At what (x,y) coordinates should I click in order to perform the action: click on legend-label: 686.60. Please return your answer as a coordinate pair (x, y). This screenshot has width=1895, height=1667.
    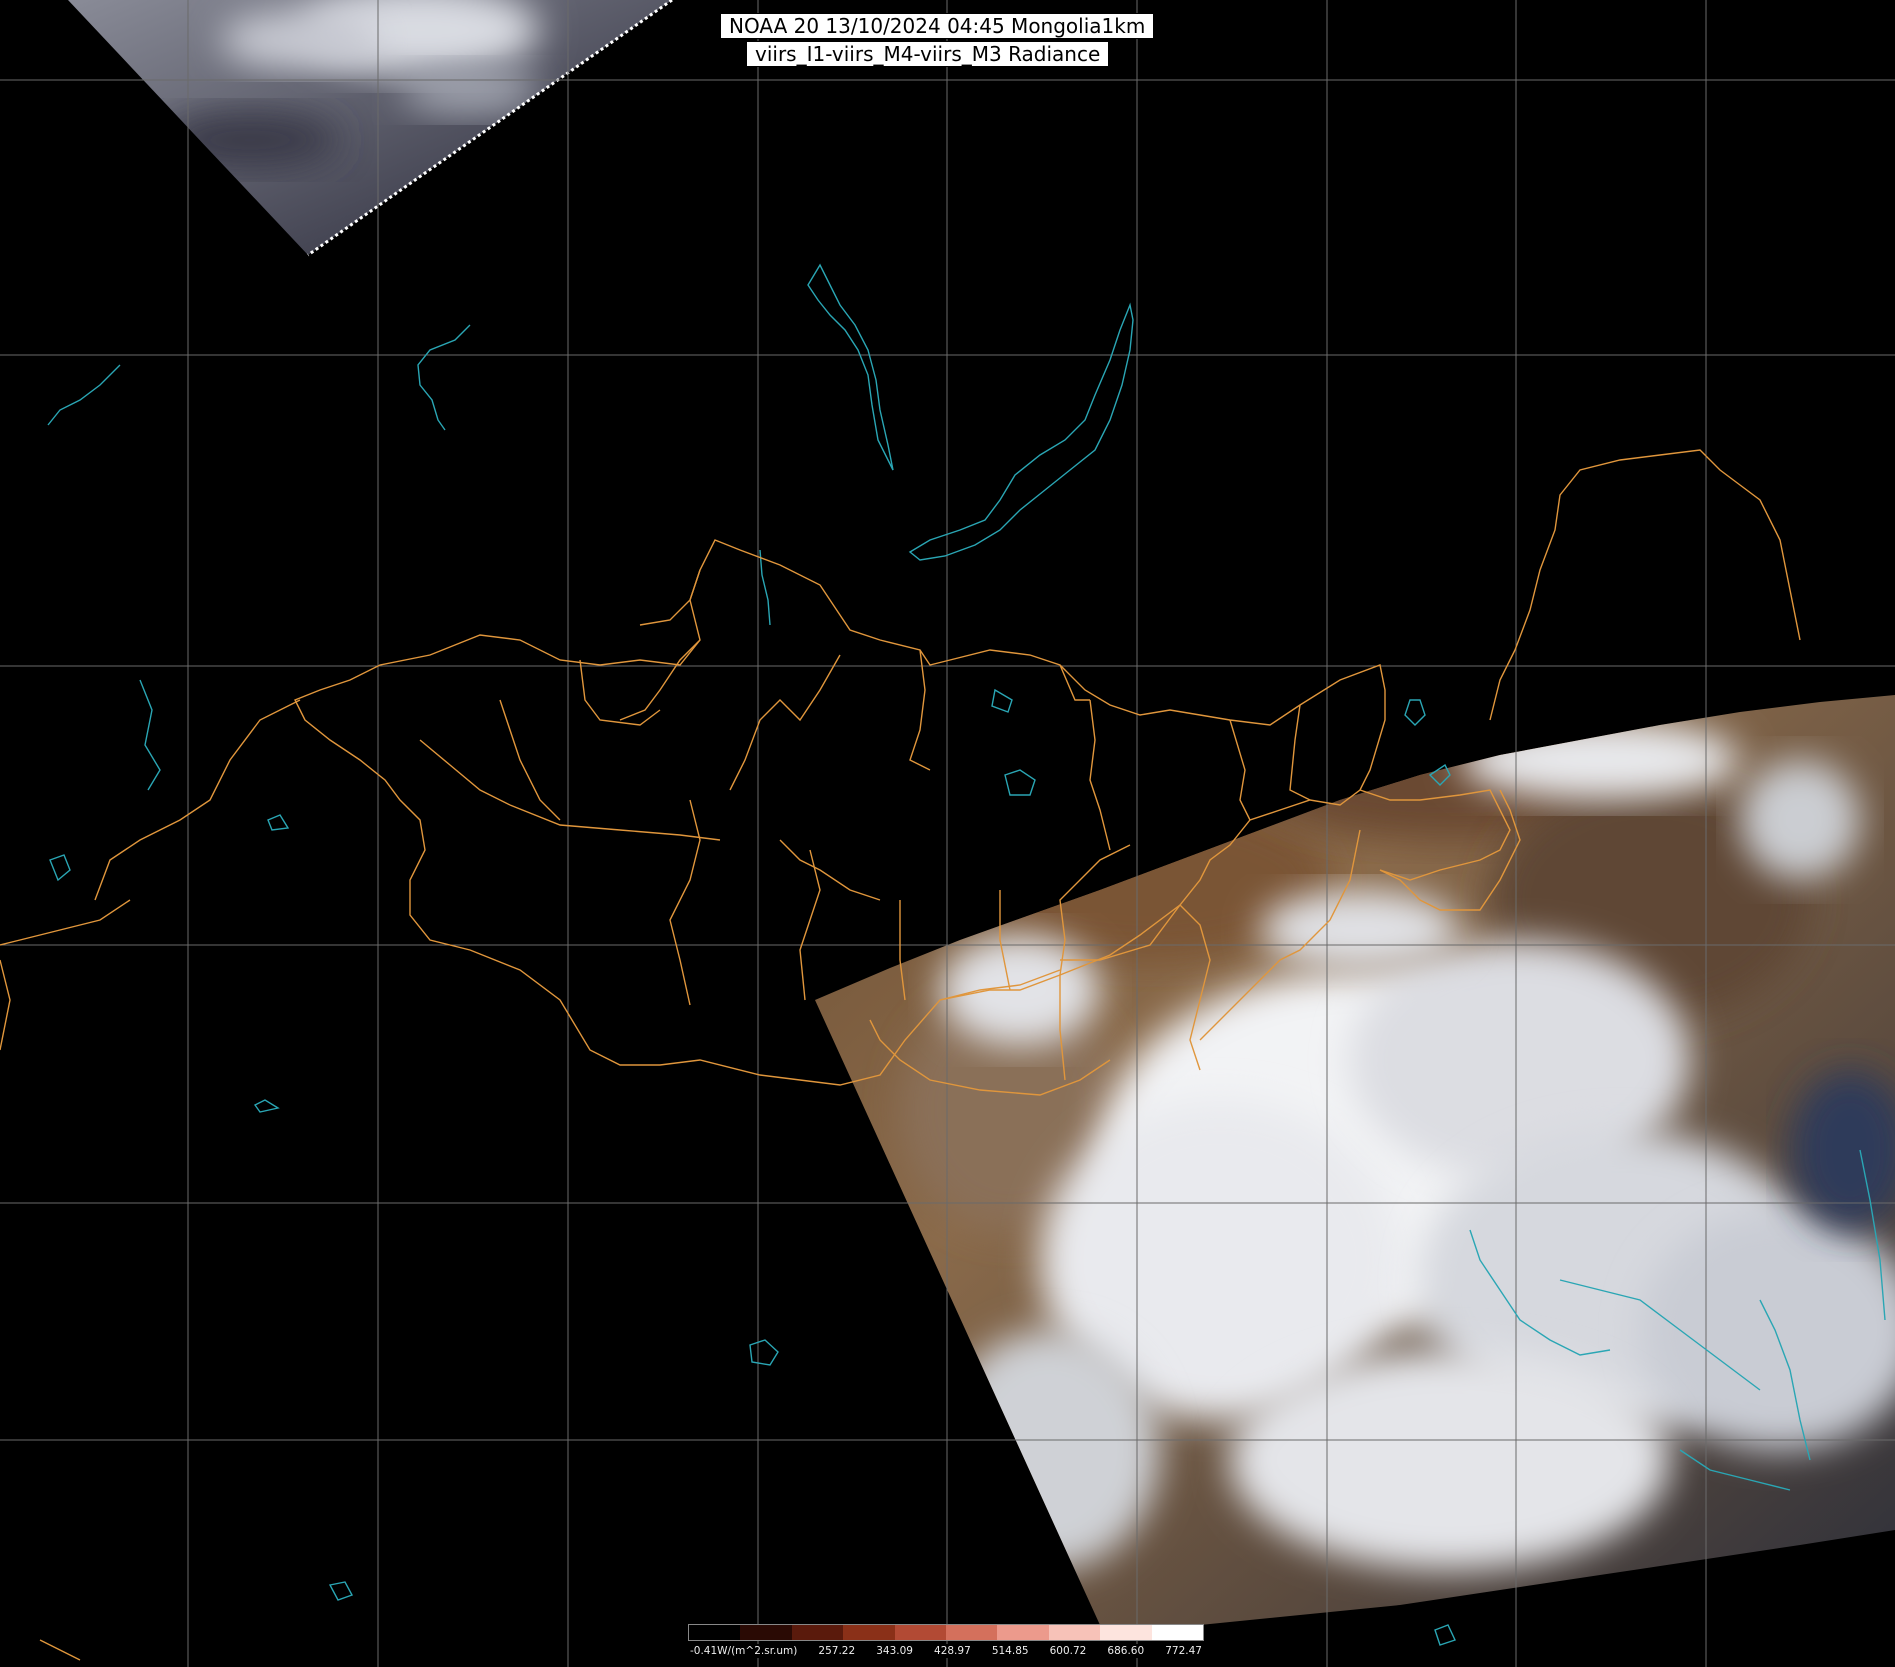
    Looking at the image, I should click on (1126, 1651).